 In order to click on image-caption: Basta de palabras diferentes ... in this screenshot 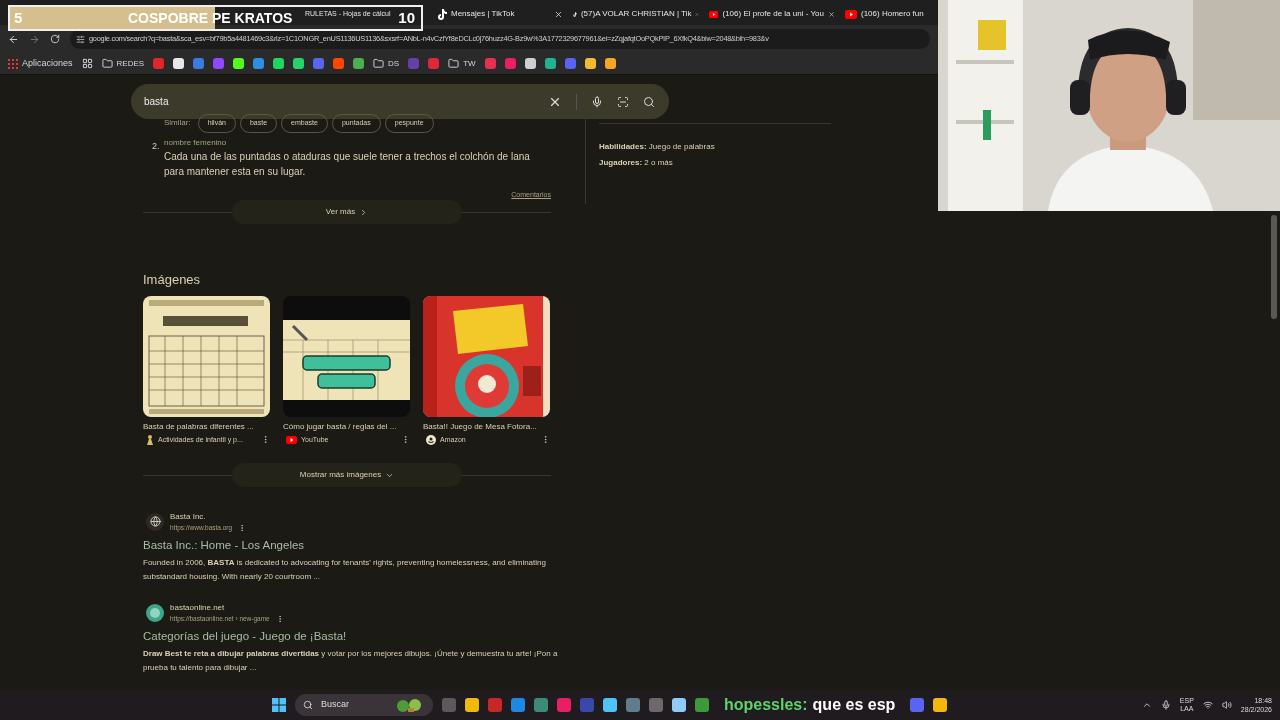, I will do `click(206, 426)`.